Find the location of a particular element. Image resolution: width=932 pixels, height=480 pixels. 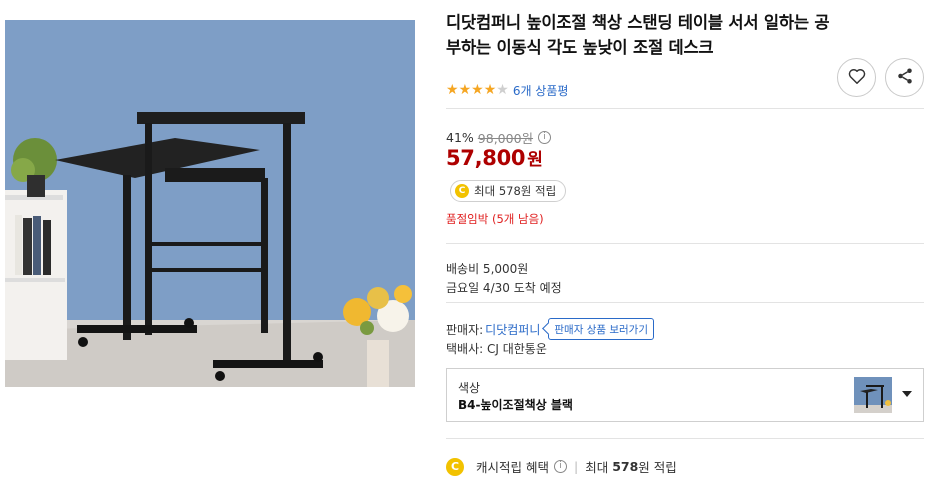

heart-icon is located at coordinates (857, 78).